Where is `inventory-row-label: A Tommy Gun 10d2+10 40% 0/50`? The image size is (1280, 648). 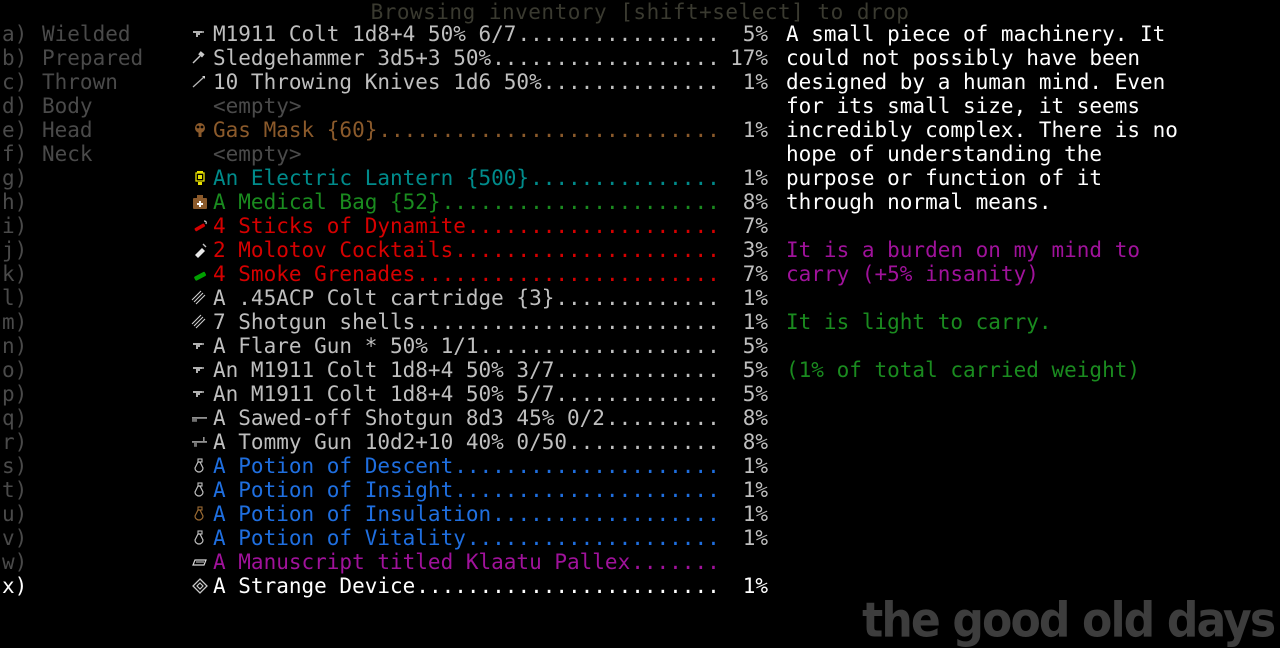
inventory-row-label: A Tommy Gun 10d2+10 40% 0/50 is located at coordinates (390, 442).